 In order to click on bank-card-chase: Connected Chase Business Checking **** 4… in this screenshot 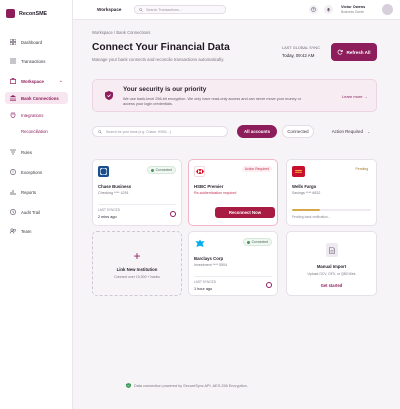, I will do `click(137, 192)`.